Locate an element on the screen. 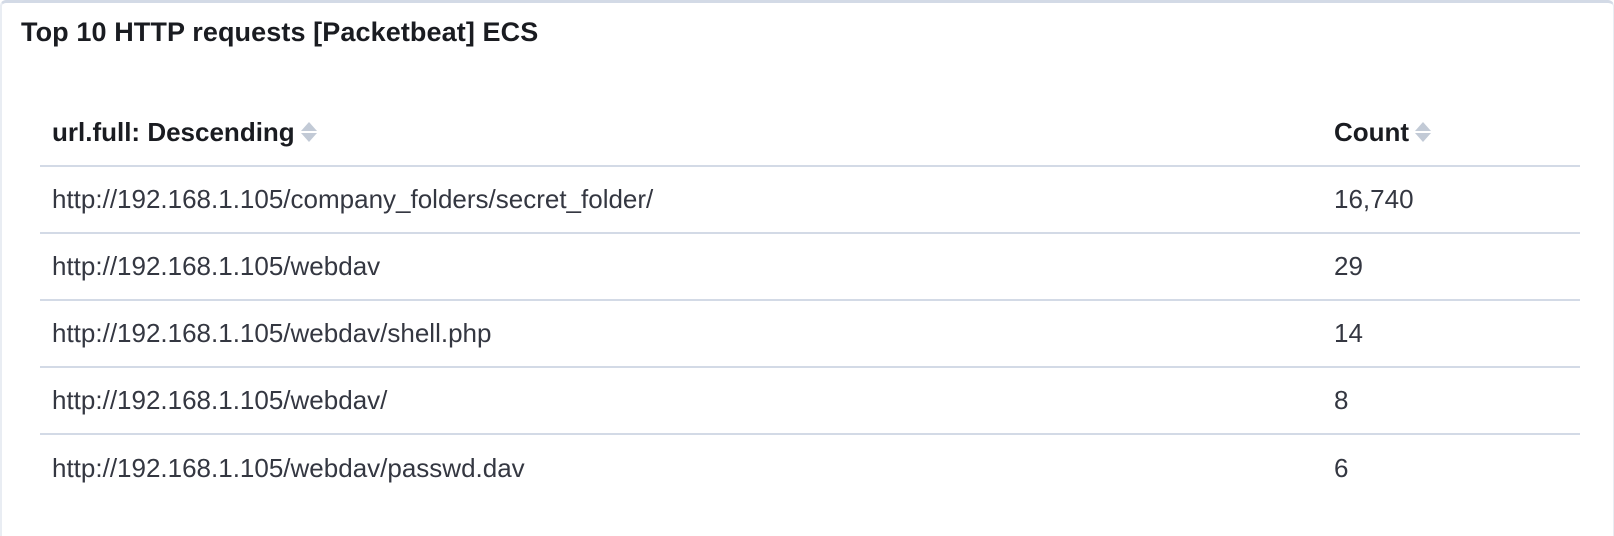  count-cell: 8 is located at coordinates (1341, 400).